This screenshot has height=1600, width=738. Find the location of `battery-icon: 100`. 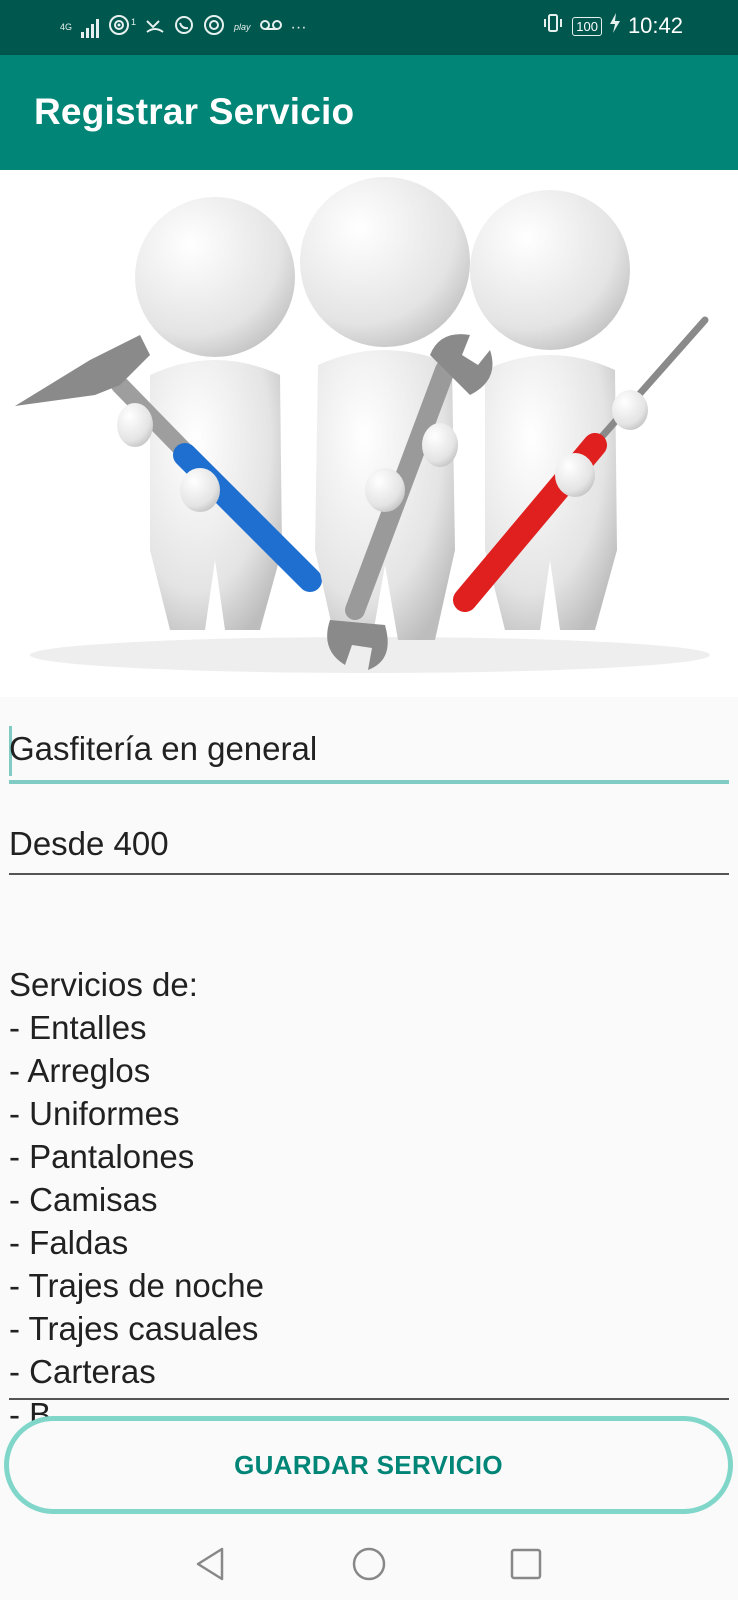

battery-icon: 100 is located at coordinates (587, 26).